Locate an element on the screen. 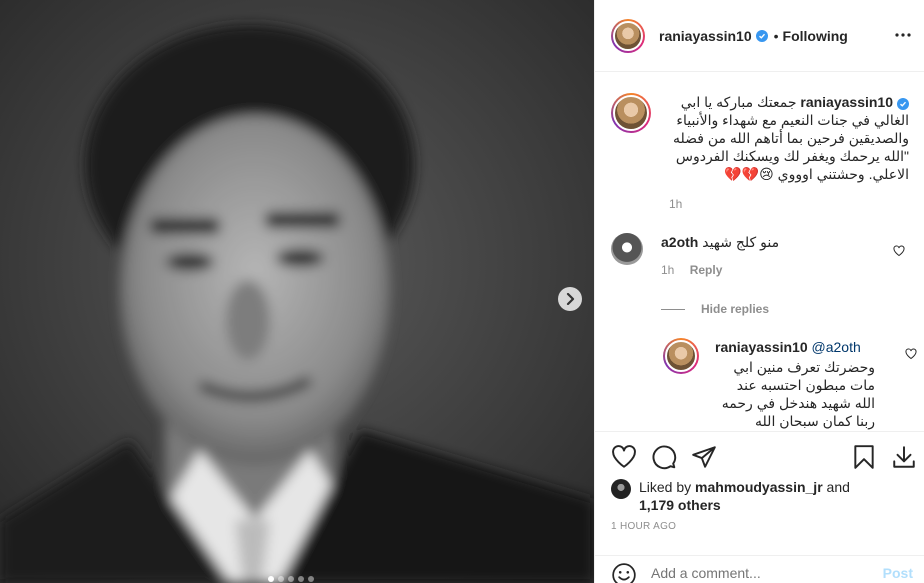  next-image-button is located at coordinates (570, 299).